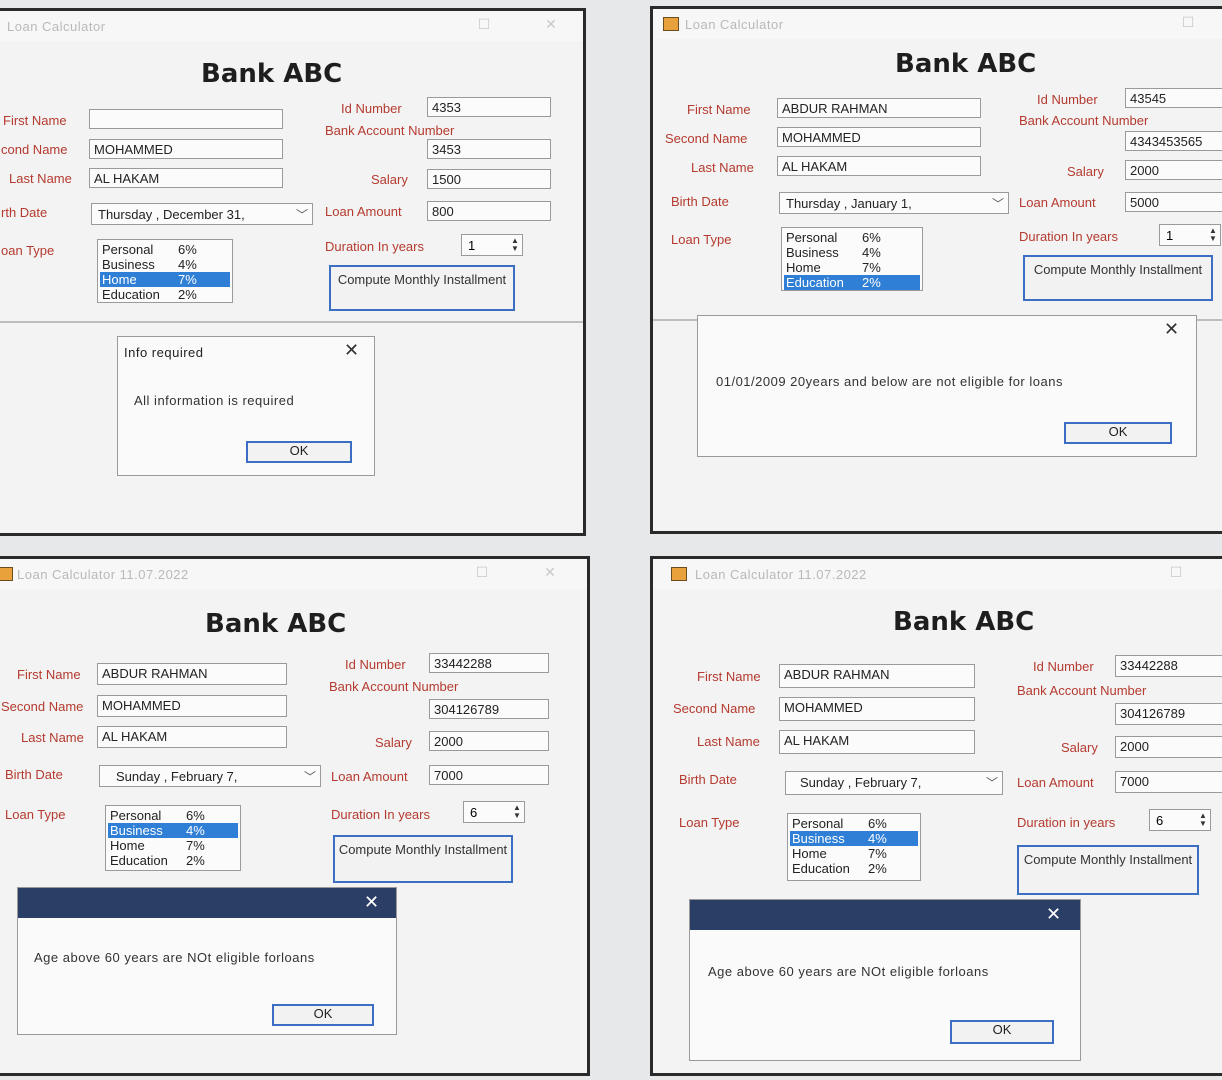 This screenshot has width=1222, height=1080. I want to click on dialog-title: Info required, so click(164, 352).